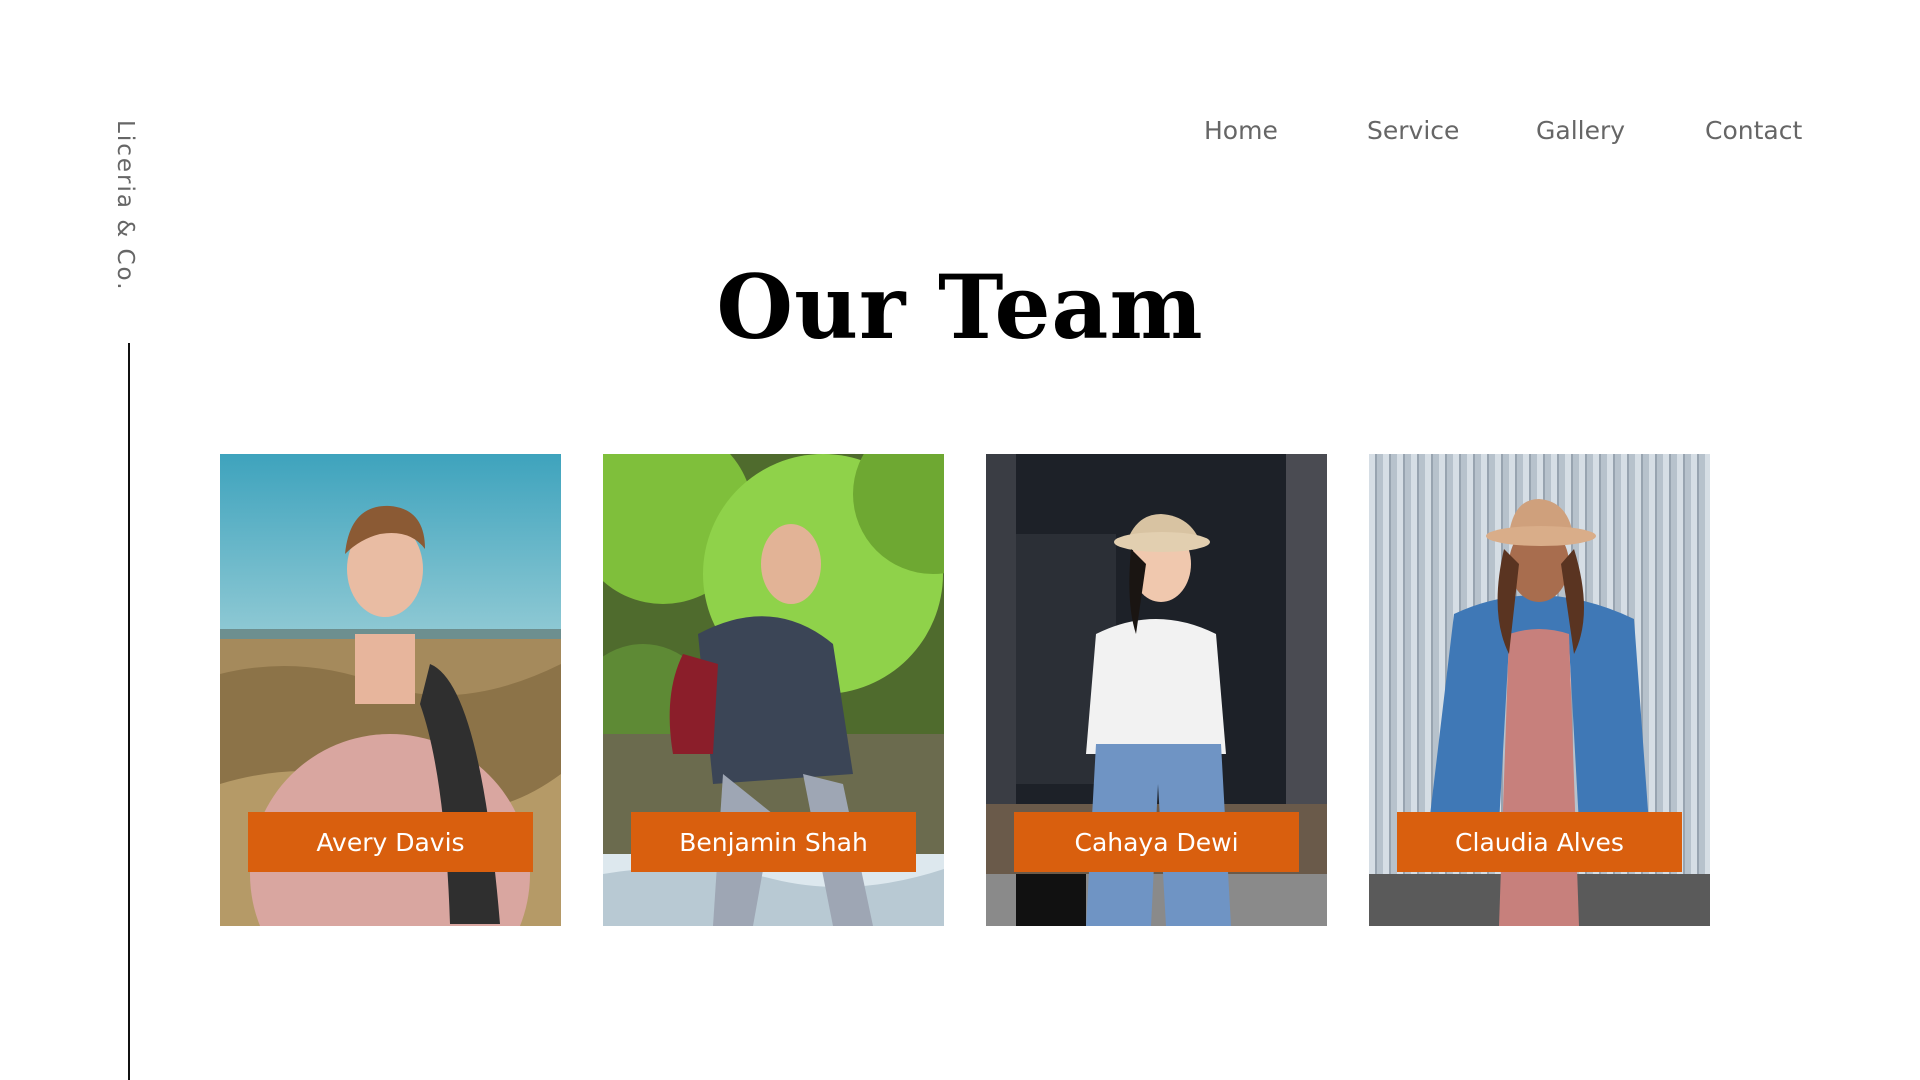 Image resolution: width=1920 pixels, height=1080 pixels. Describe the element at coordinates (1580, 130) in the screenshot. I see `nav-gallery-link: Gallery` at that location.